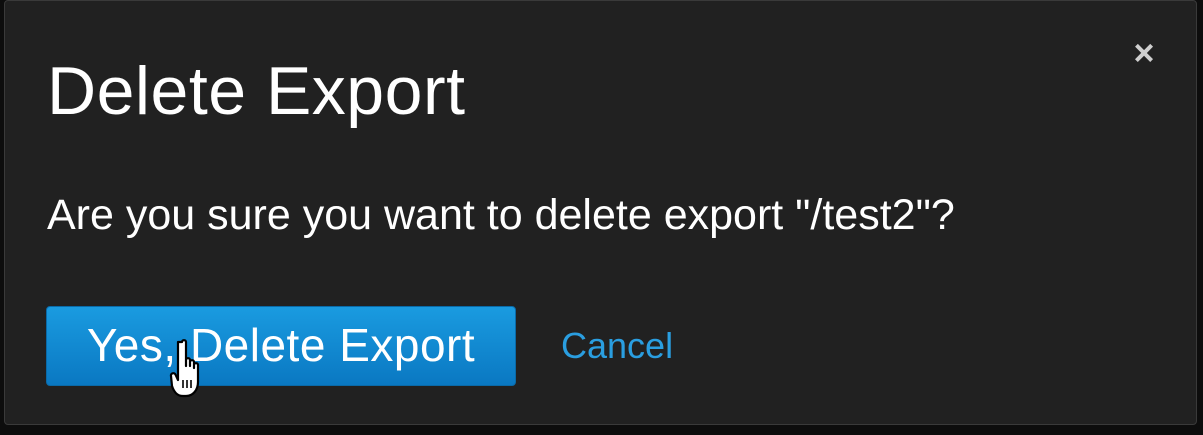  Describe the element at coordinates (281, 346) in the screenshot. I see `confirm-delete-button: Yes, Delete Export` at that location.